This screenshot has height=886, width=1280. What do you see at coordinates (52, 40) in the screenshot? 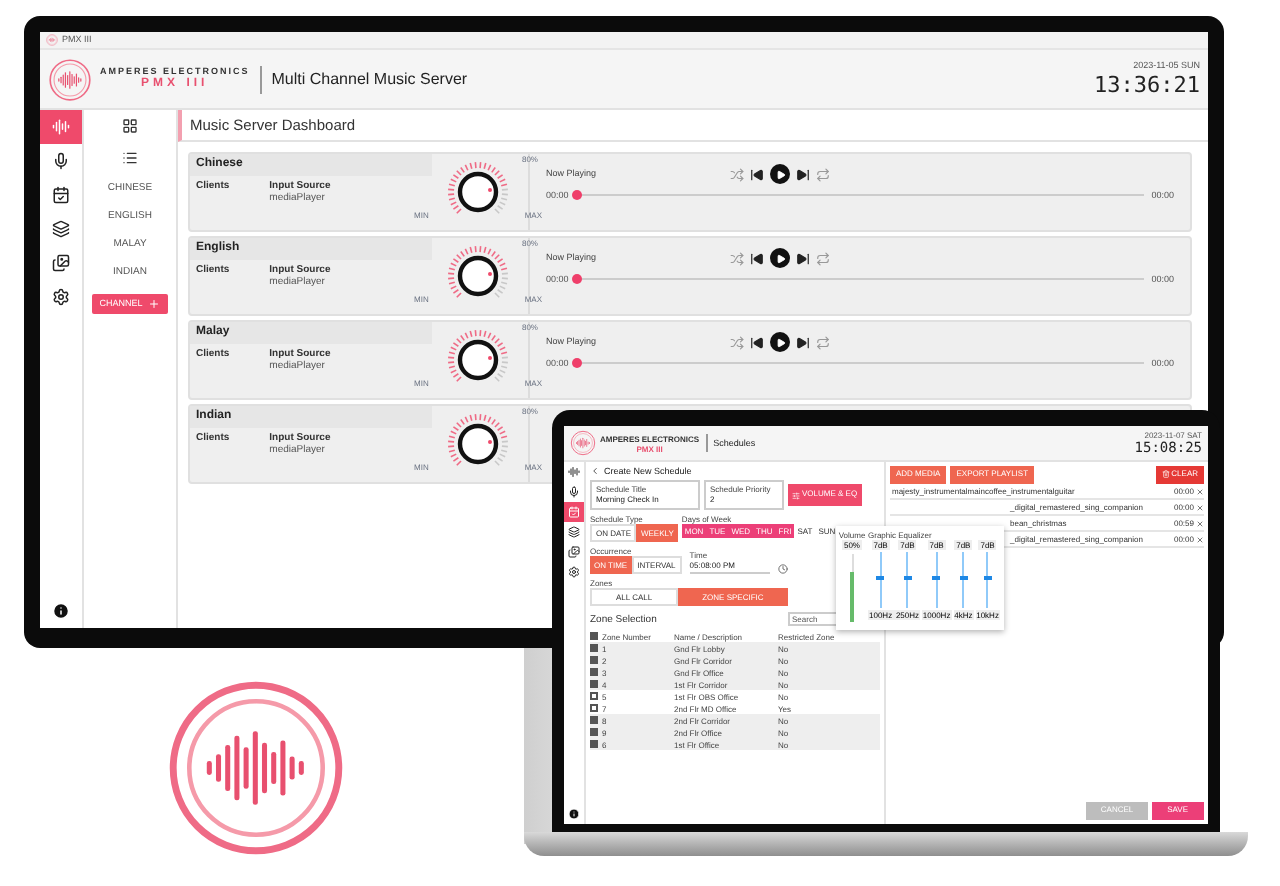
I see `app-icon` at bounding box center [52, 40].